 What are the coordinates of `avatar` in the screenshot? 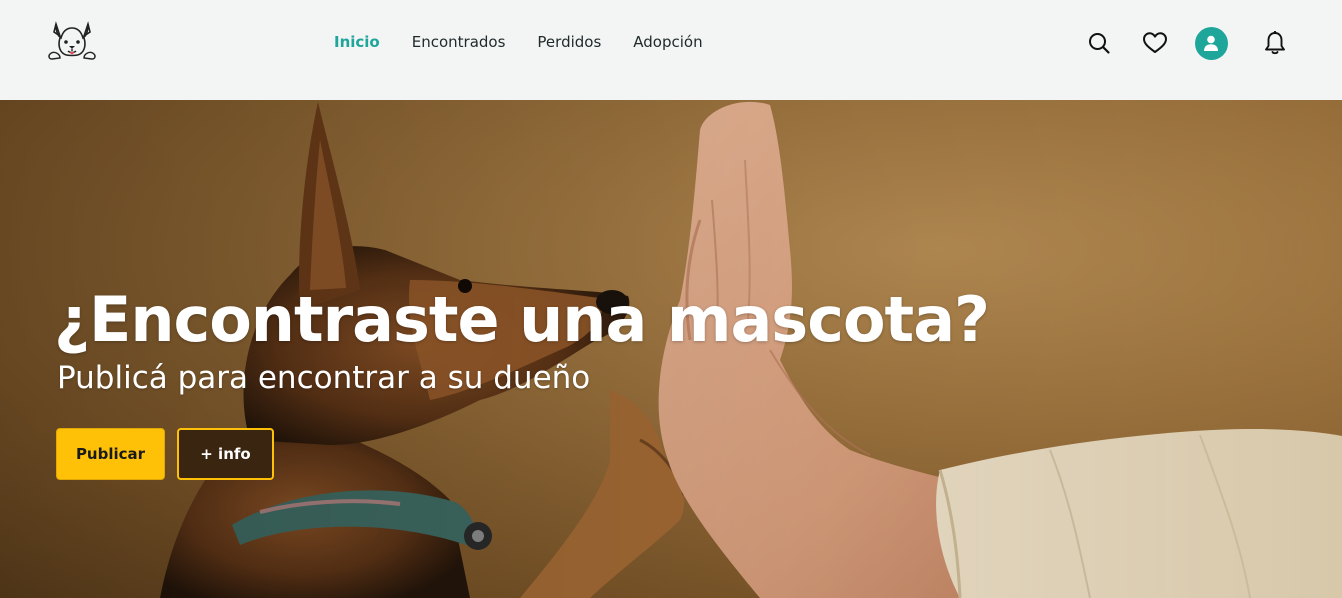 It's located at (1211, 43).